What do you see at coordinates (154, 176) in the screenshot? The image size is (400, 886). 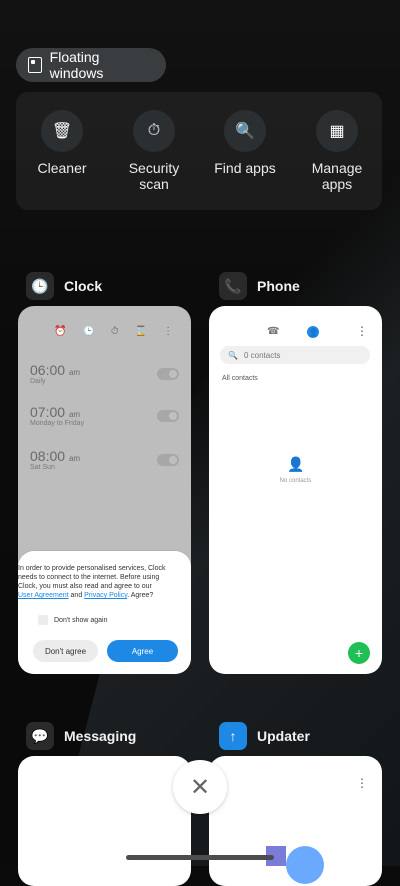 I see `action-security-label: Security scan` at bounding box center [154, 176].